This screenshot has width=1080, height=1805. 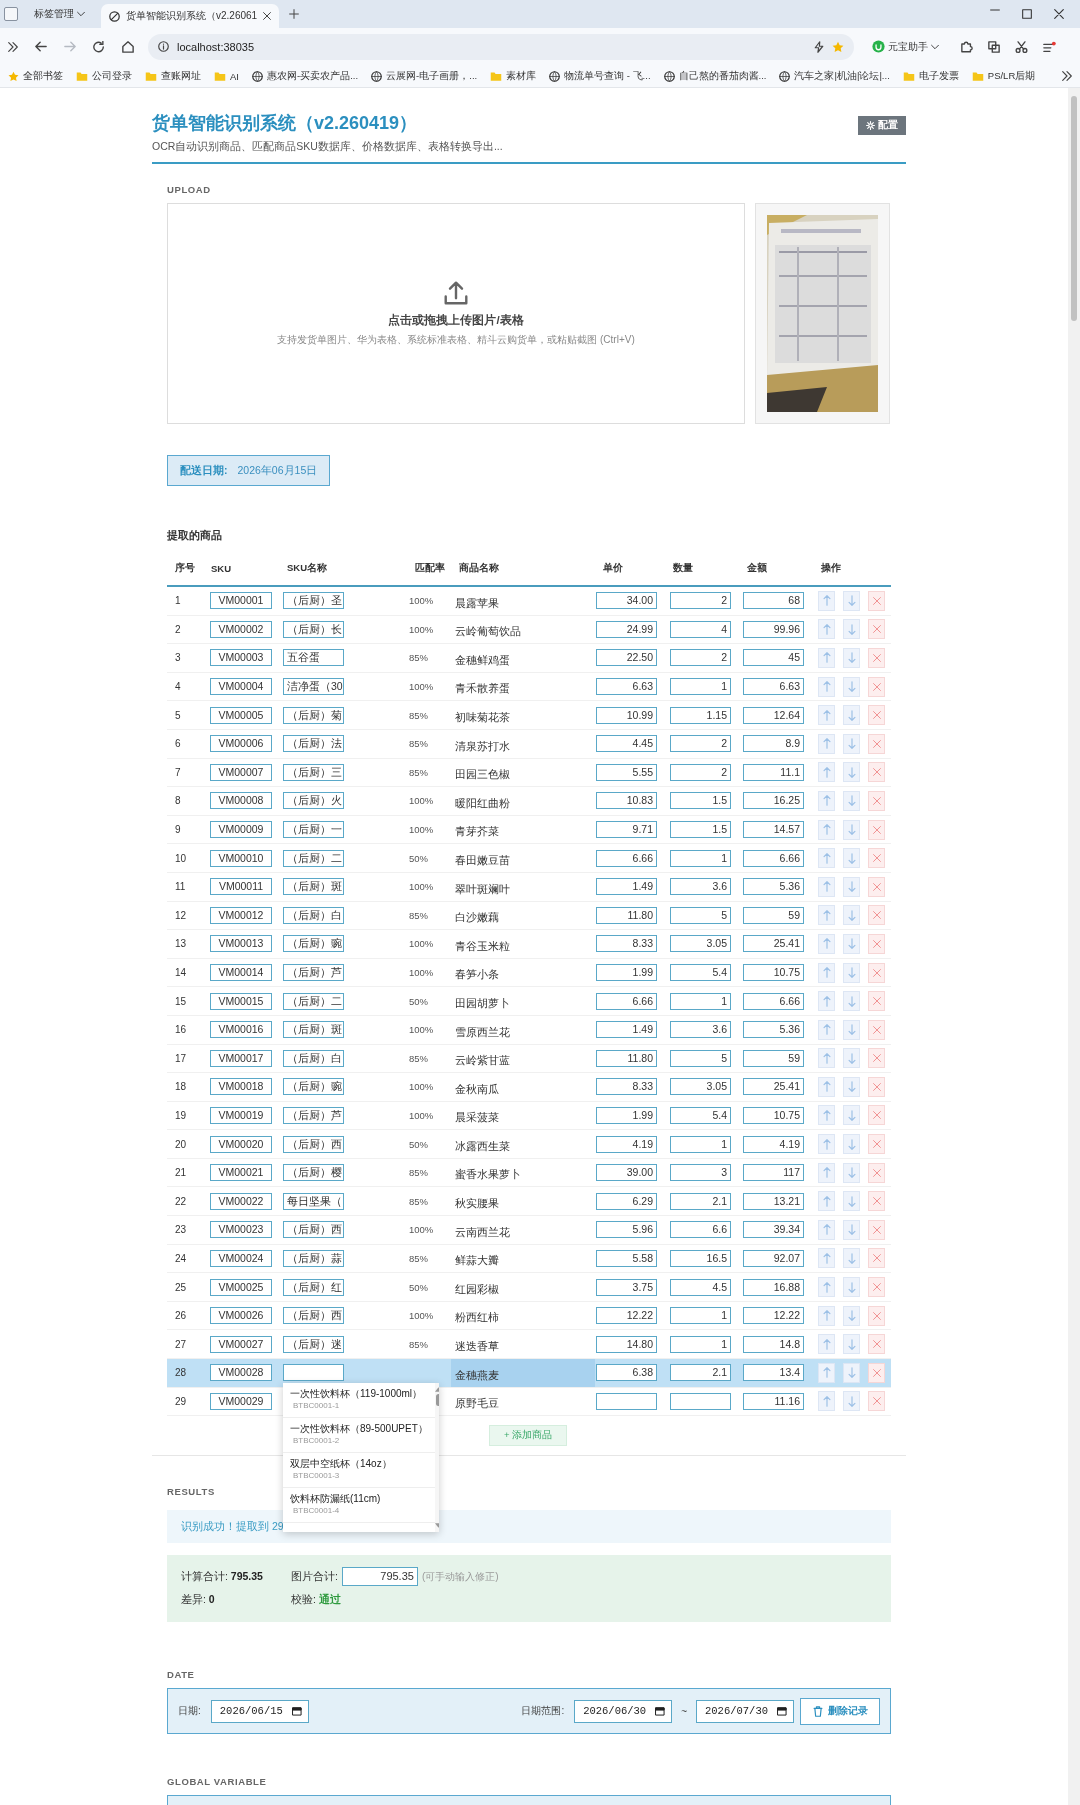 What do you see at coordinates (313, 1287) in the screenshot?
I see `sku-name-field: （后厨）红` at bounding box center [313, 1287].